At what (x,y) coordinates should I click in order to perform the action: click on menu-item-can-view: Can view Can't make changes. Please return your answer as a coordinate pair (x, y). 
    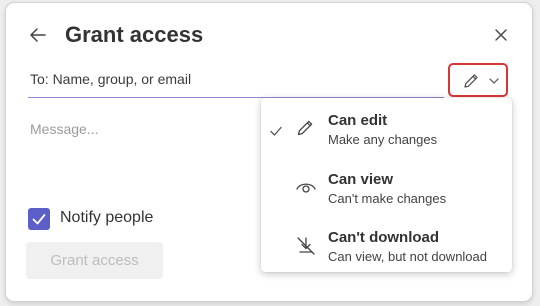
    Looking at the image, I should click on (386, 187).